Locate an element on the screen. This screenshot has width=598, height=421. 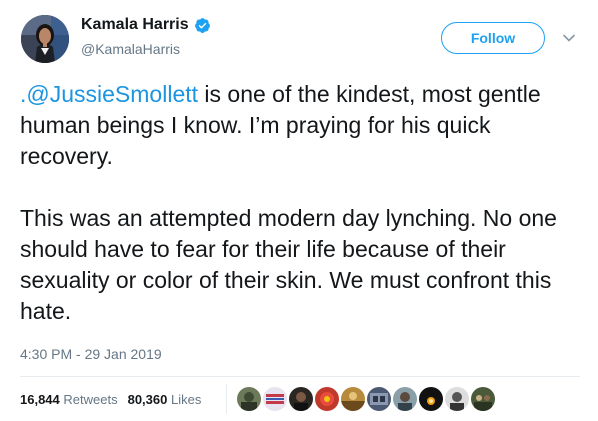
timestamp: 4:30 PM - 29 Jan 2019 is located at coordinates (91, 354).